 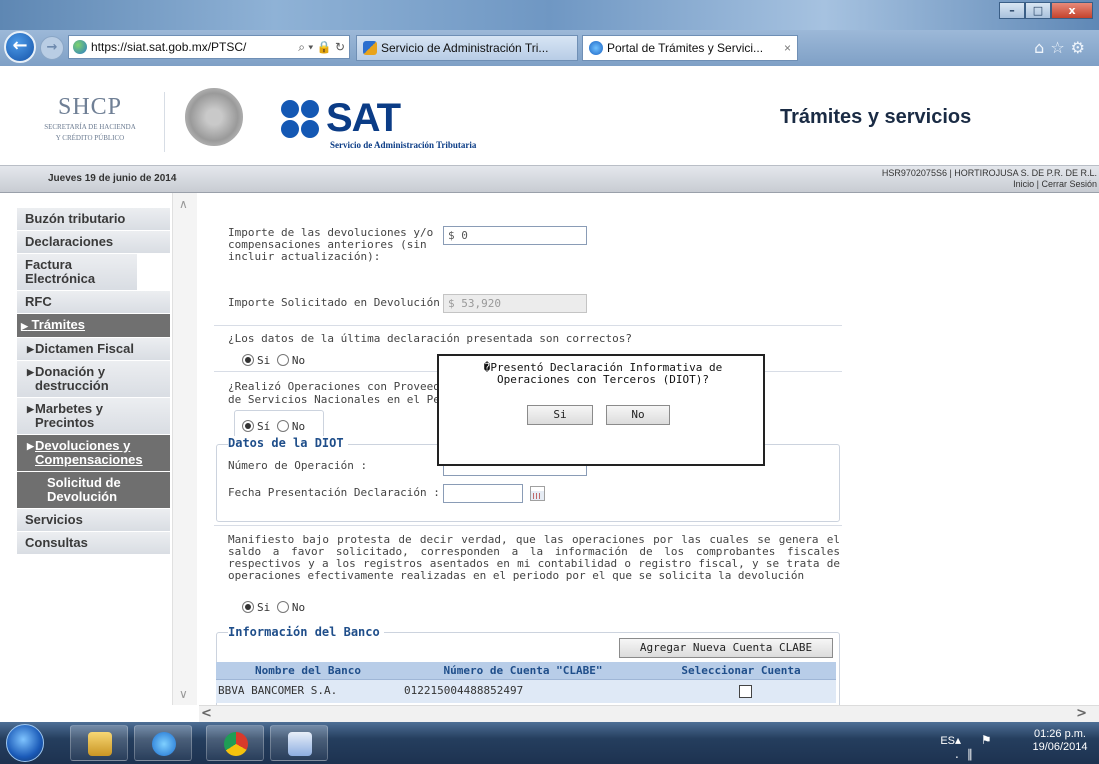 I want to click on radio-si: Sí, so click(x=256, y=426).